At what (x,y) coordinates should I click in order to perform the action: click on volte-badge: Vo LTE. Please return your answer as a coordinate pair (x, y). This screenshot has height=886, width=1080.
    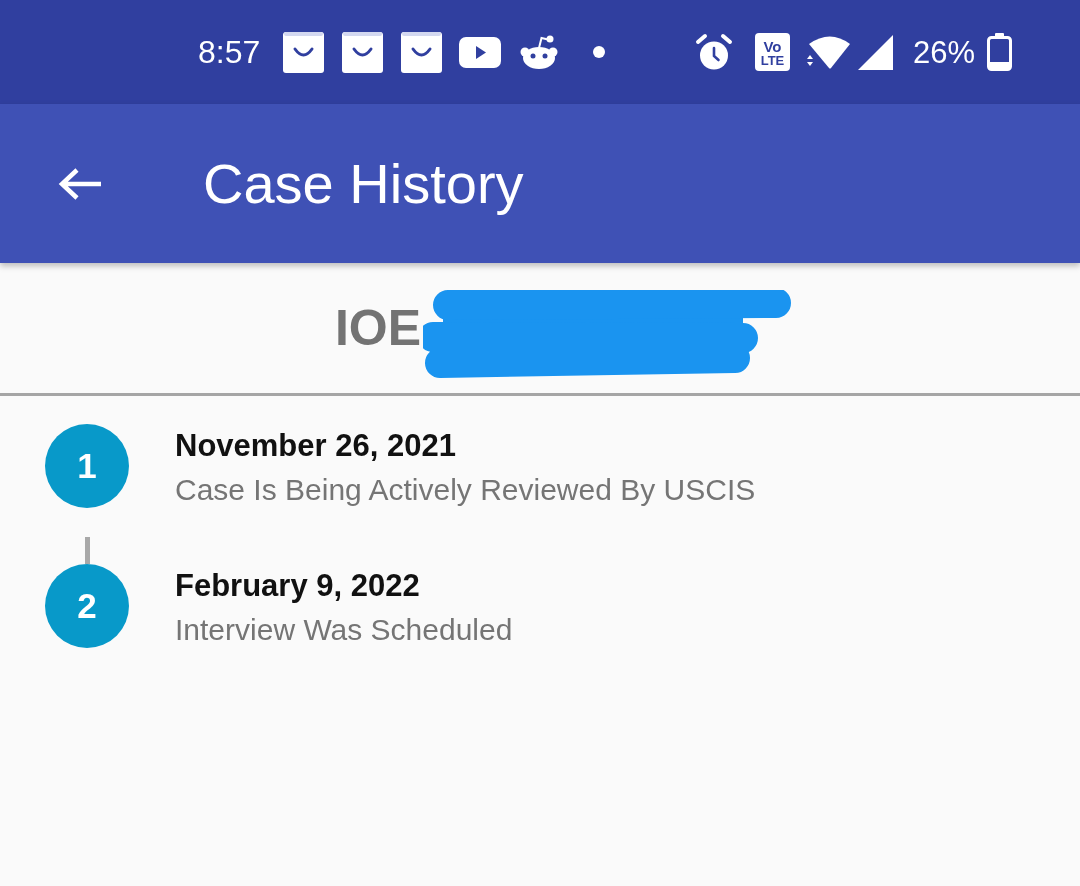
    Looking at the image, I should click on (772, 52).